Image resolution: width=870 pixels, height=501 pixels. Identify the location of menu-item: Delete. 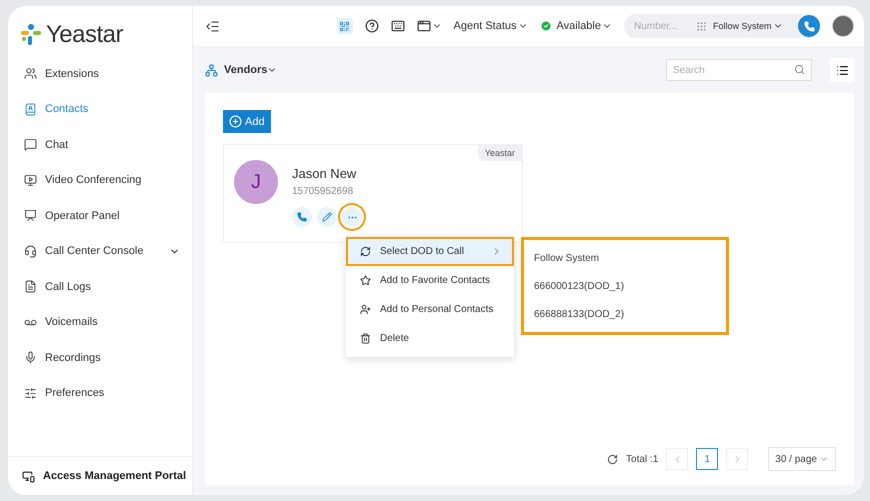
(430, 338).